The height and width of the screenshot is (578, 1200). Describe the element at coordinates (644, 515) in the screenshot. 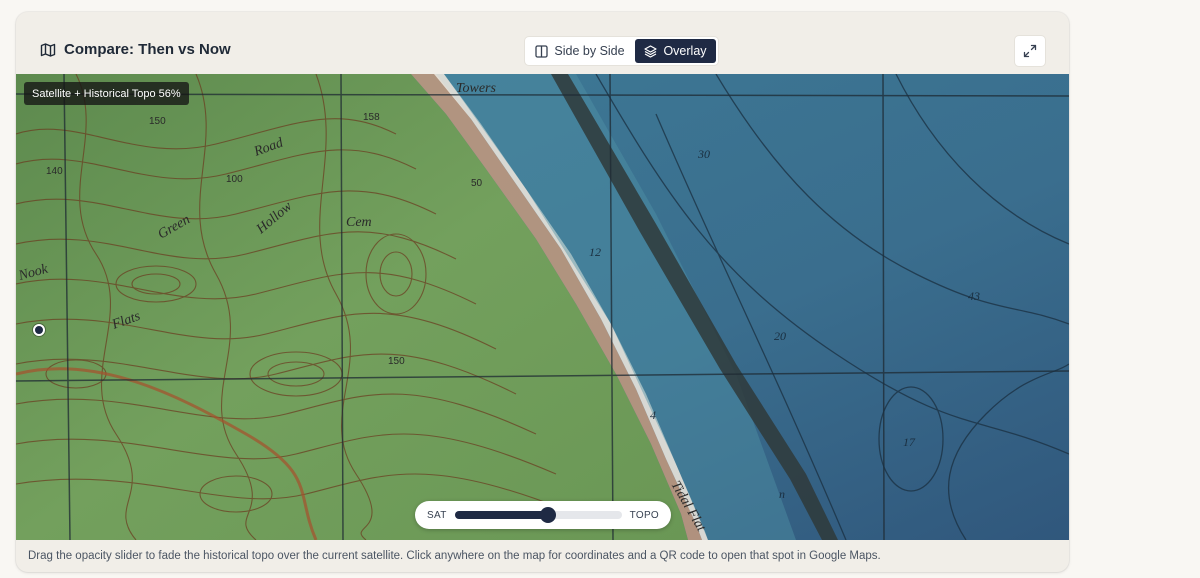

I see `slider-right-label: TOPO` at that location.